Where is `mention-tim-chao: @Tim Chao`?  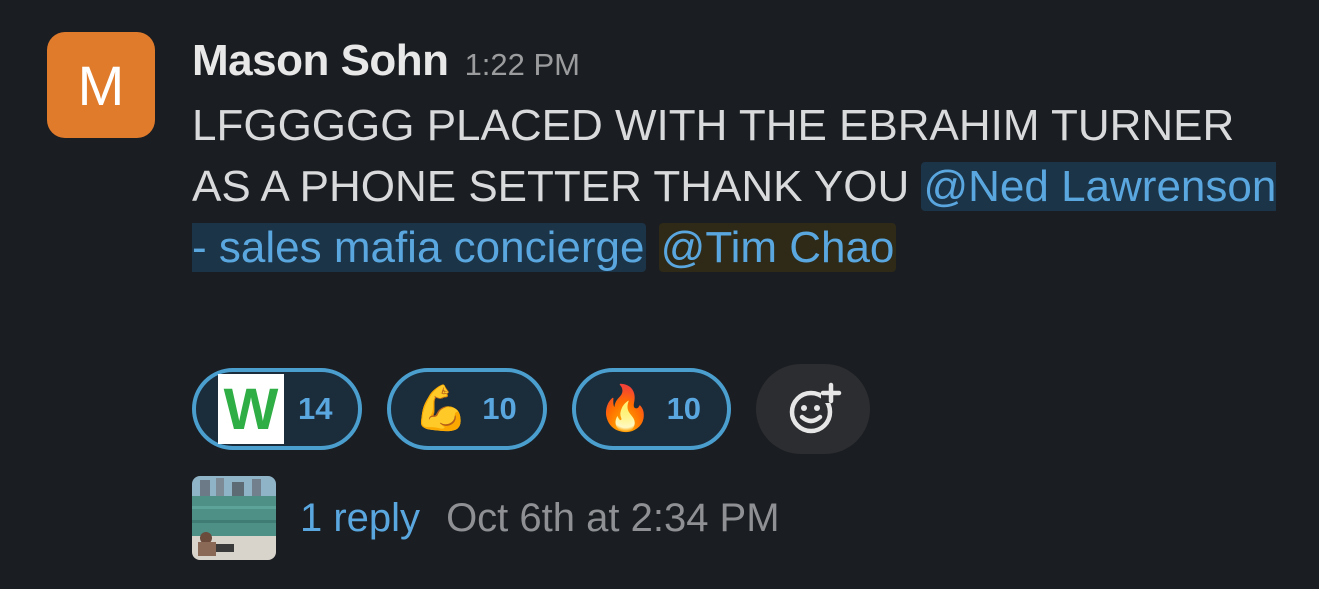
mention-tim-chao: @Tim Chao is located at coordinates (777, 247).